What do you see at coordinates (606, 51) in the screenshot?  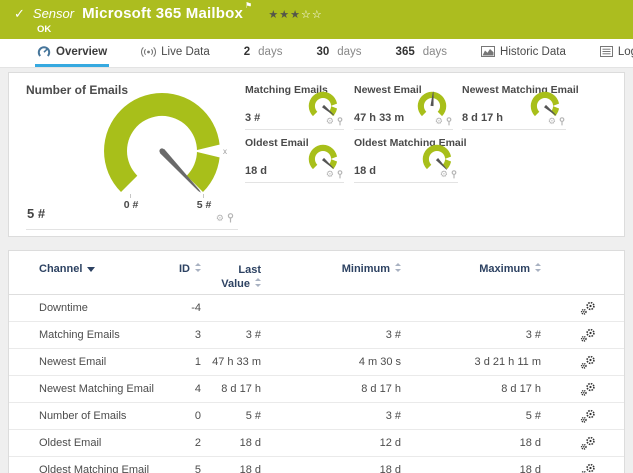 I see `log-list-icon` at bounding box center [606, 51].